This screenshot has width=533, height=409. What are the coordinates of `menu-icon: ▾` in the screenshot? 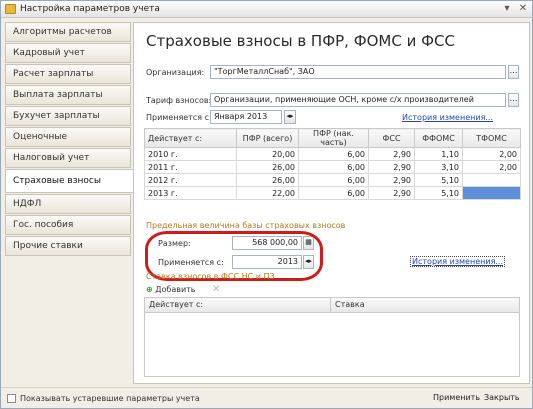 It's located at (507, 9).